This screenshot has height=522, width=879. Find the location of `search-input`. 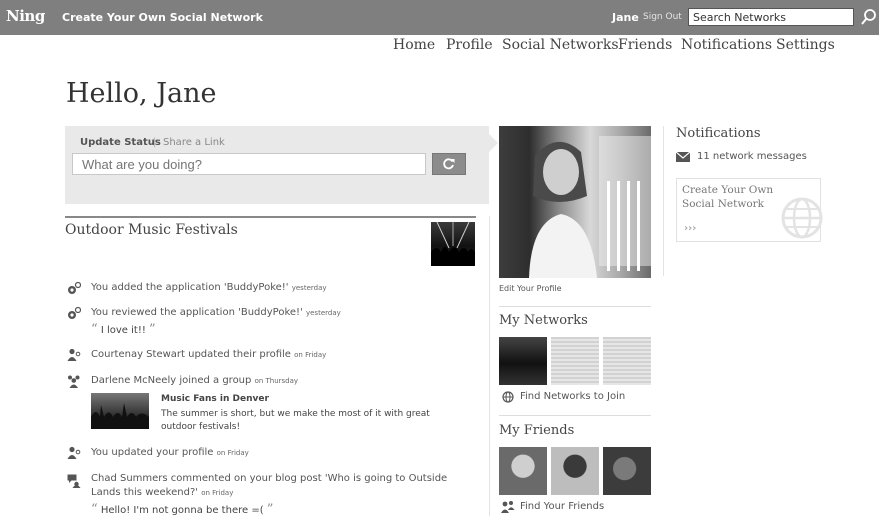

search-input is located at coordinates (771, 17).